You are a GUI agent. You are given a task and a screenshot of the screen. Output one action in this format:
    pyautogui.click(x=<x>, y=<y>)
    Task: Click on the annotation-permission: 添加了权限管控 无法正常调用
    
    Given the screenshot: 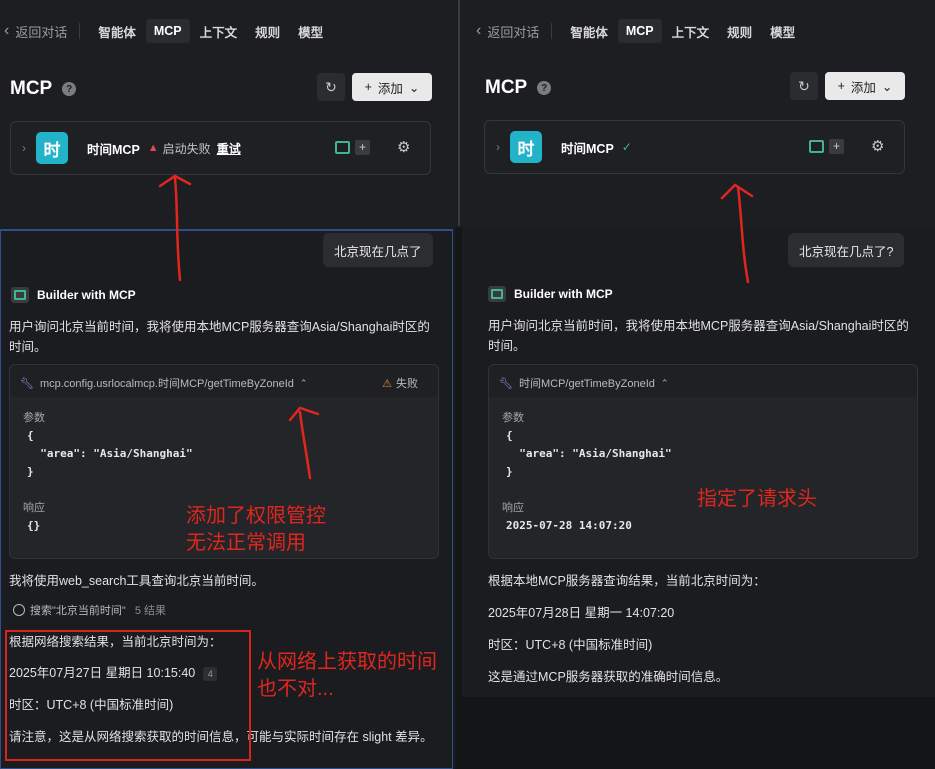 What is the action you would take?
    pyautogui.click(x=256, y=529)
    